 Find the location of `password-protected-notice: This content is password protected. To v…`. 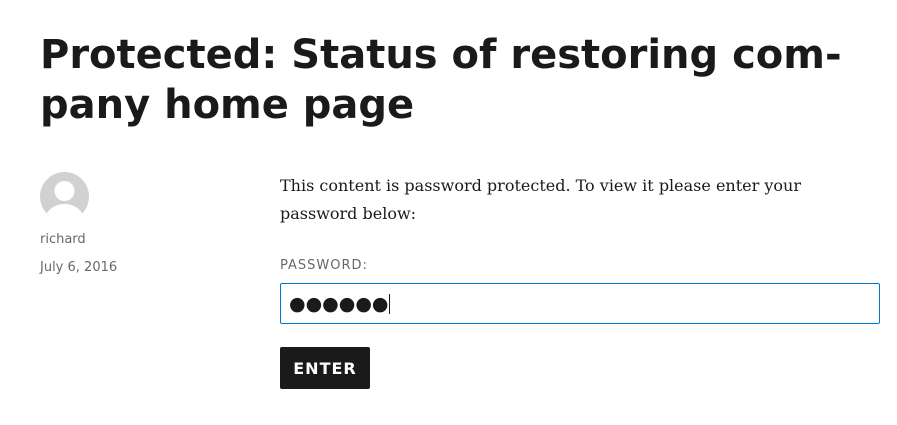

password-protected-notice: This content is password protected. To v… is located at coordinates (540, 199).